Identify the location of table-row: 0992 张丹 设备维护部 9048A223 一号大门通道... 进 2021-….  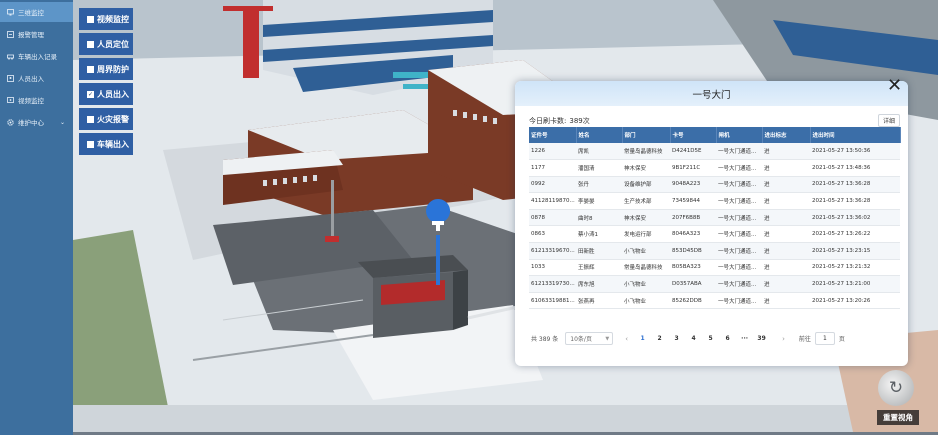
(714, 185).